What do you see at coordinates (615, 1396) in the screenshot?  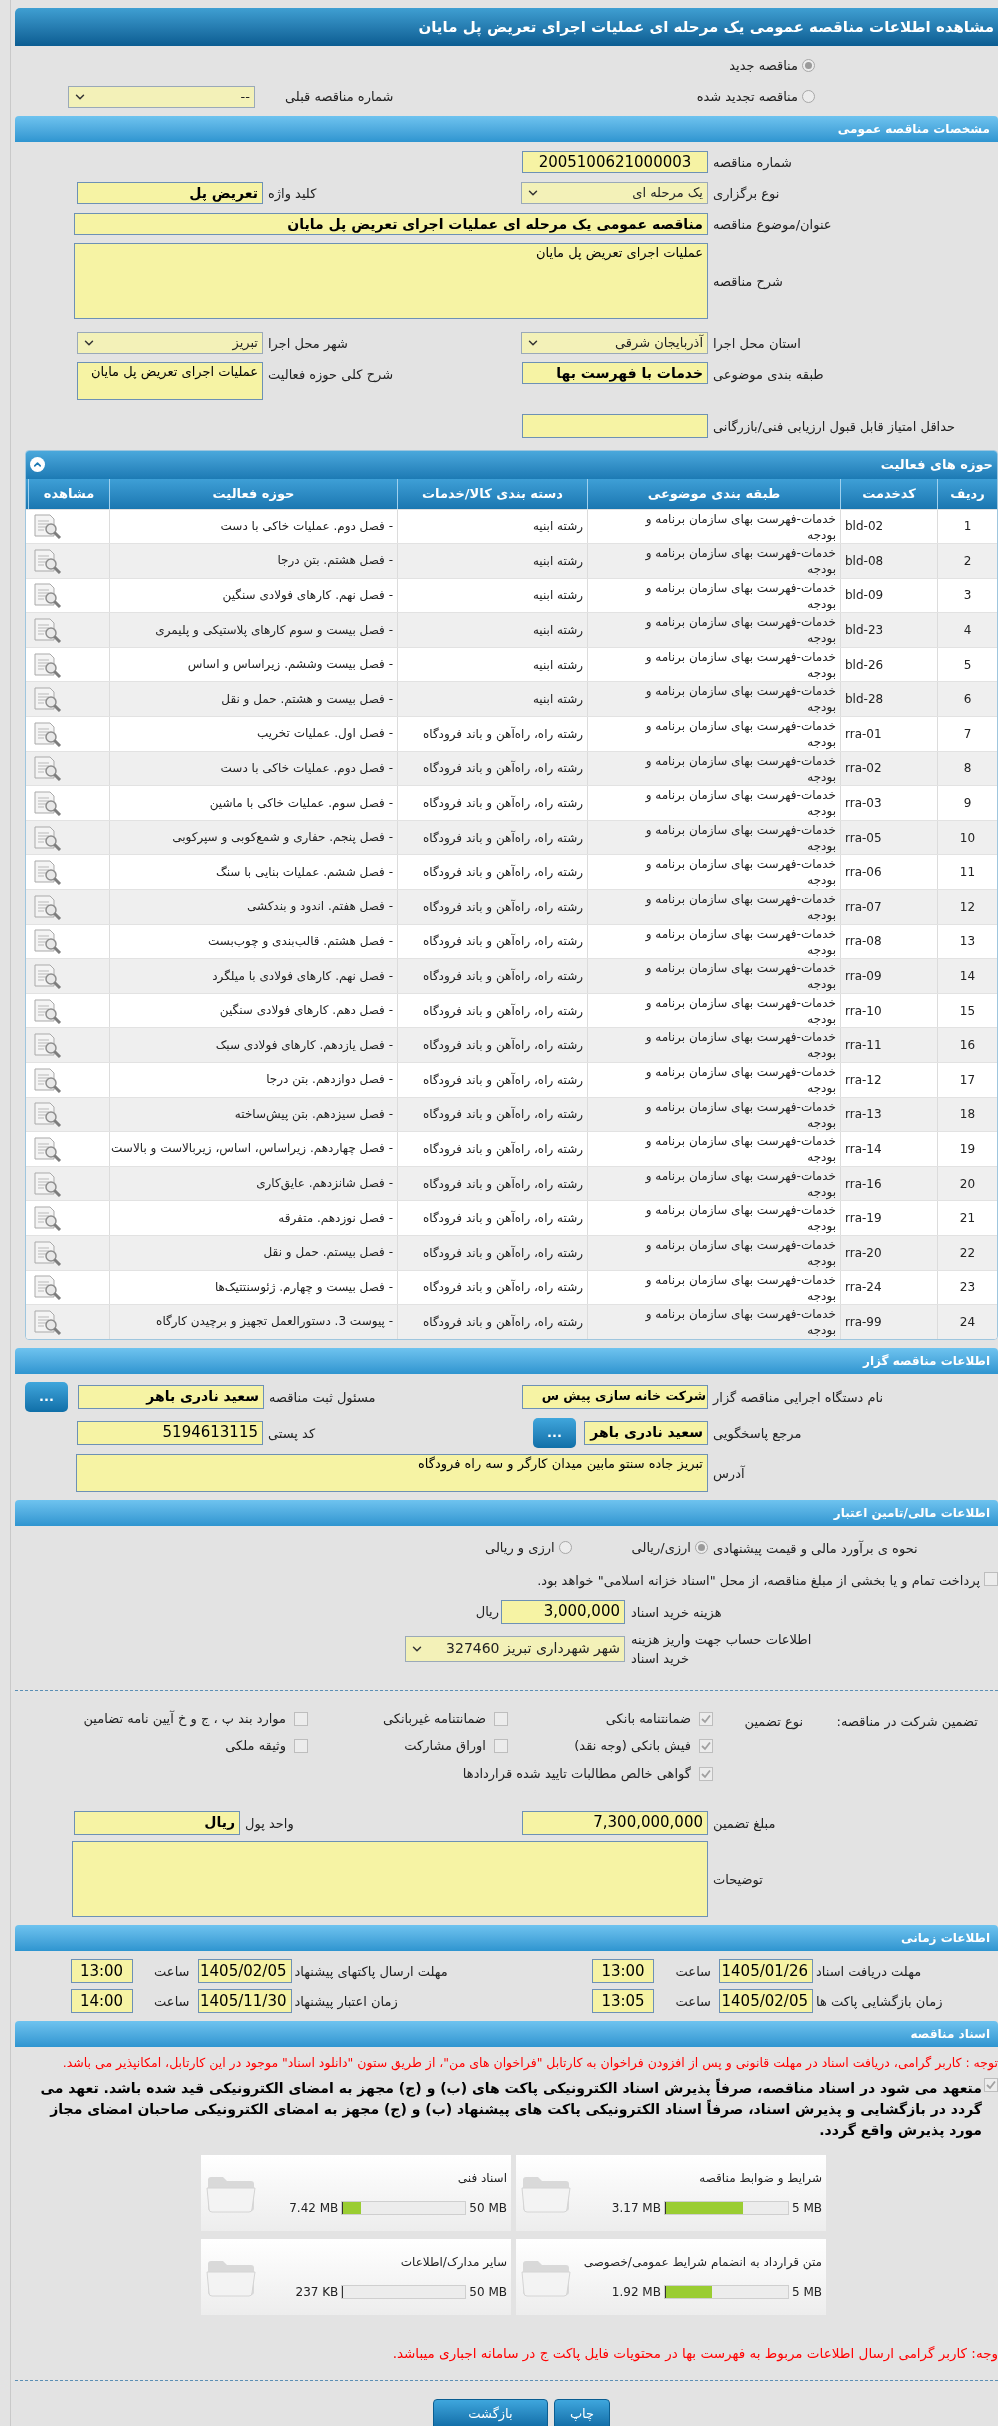 I see `input-field: شرکت خانه سازی پیش س` at bounding box center [615, 1396].